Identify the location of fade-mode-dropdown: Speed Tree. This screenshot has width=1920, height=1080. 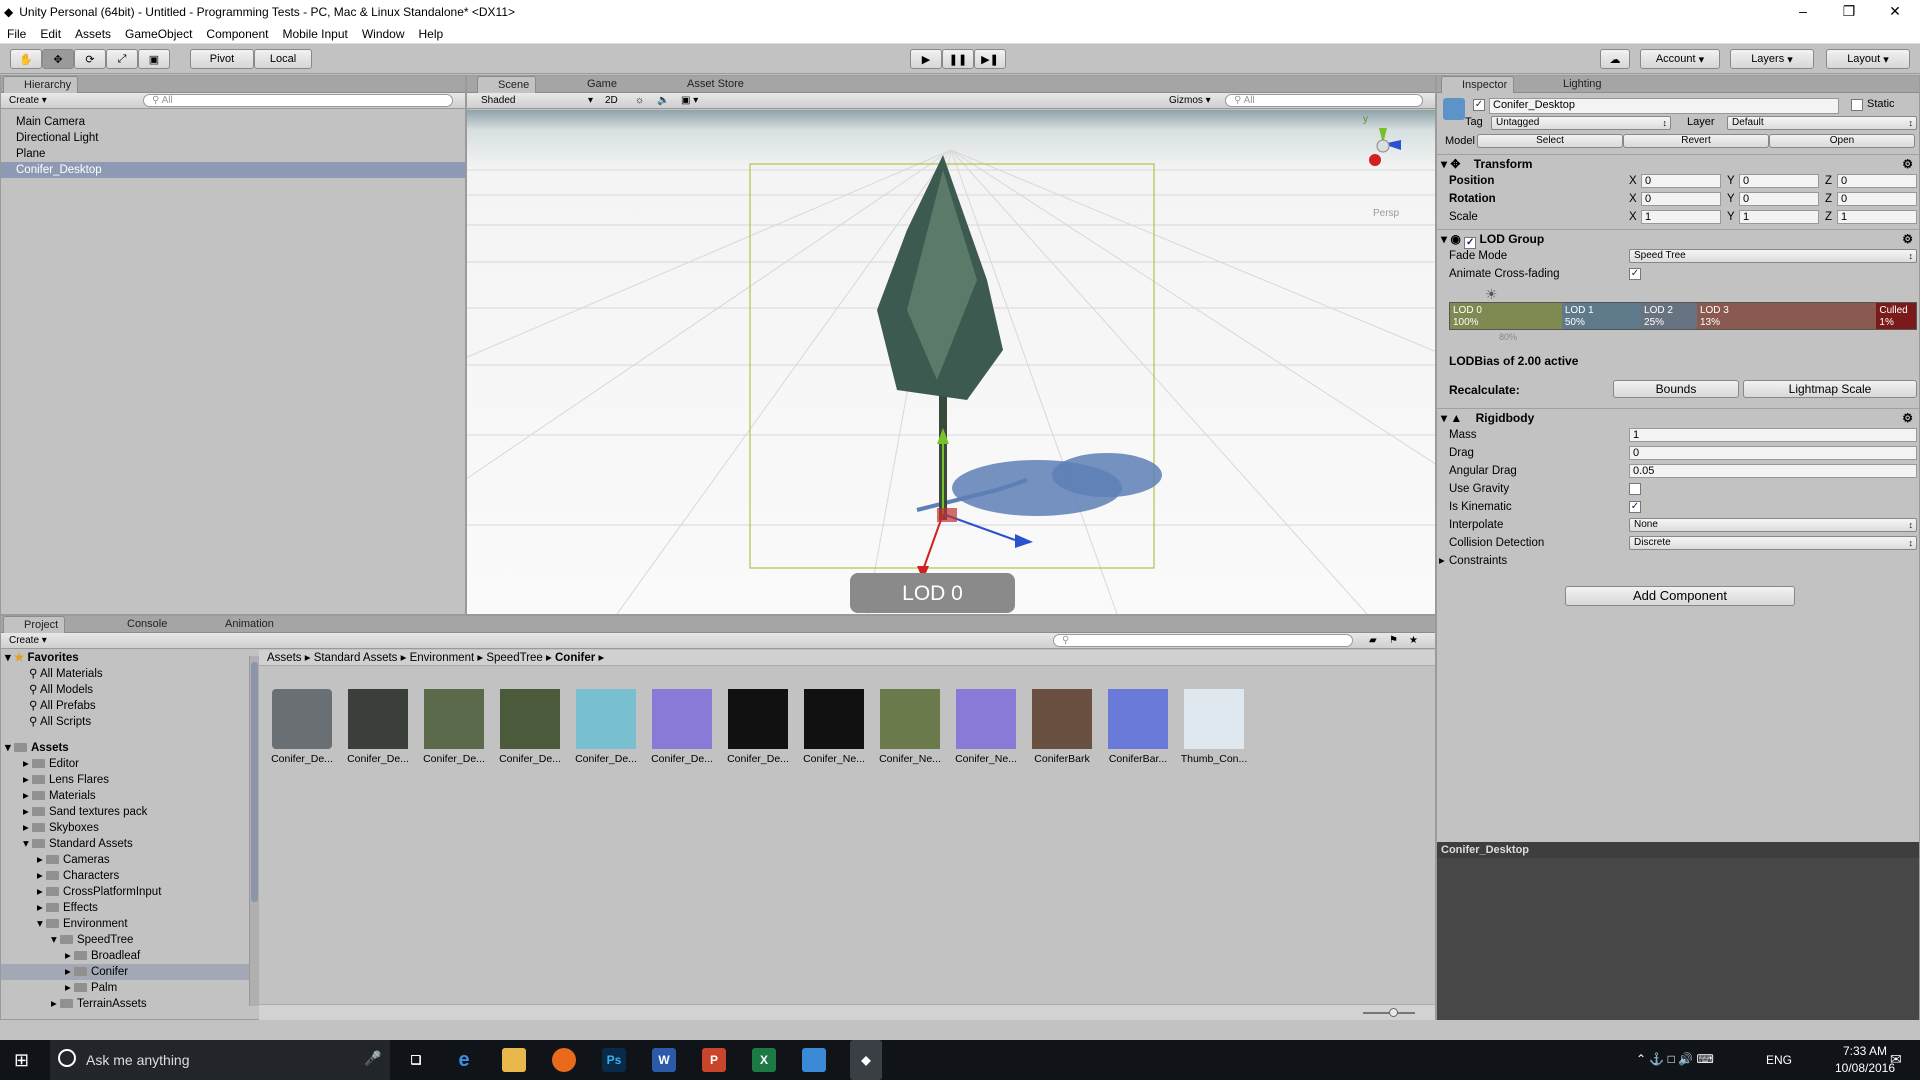
(1773, 256).